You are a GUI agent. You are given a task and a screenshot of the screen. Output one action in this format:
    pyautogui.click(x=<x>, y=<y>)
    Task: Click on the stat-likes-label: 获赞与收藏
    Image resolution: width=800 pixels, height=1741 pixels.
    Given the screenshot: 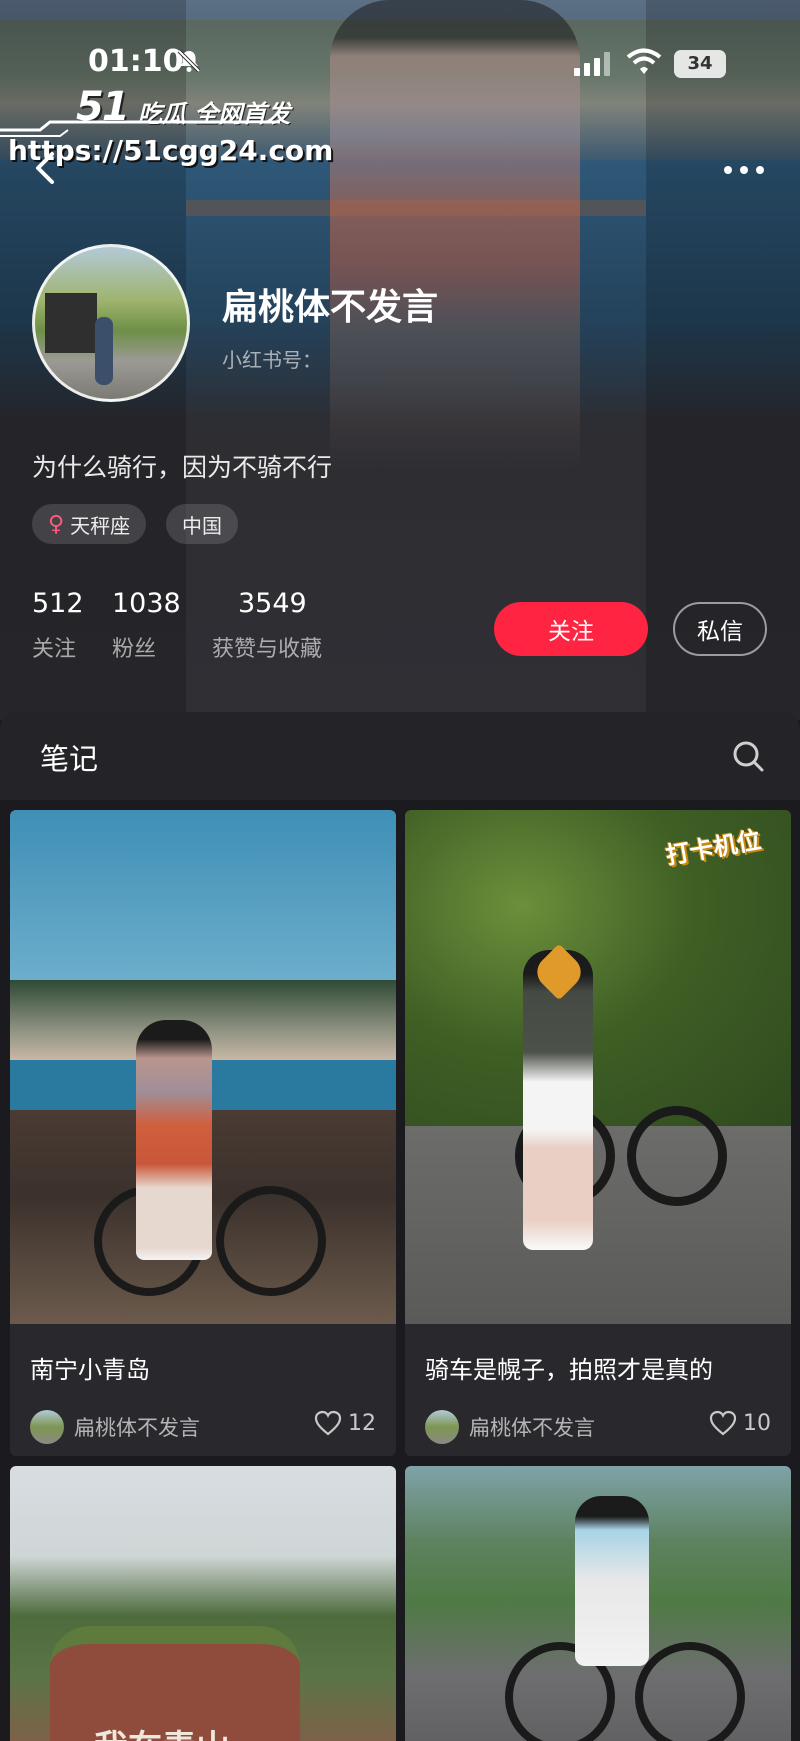 What is the action you would take?
    pyautogui.click(x=267, y=649)
    